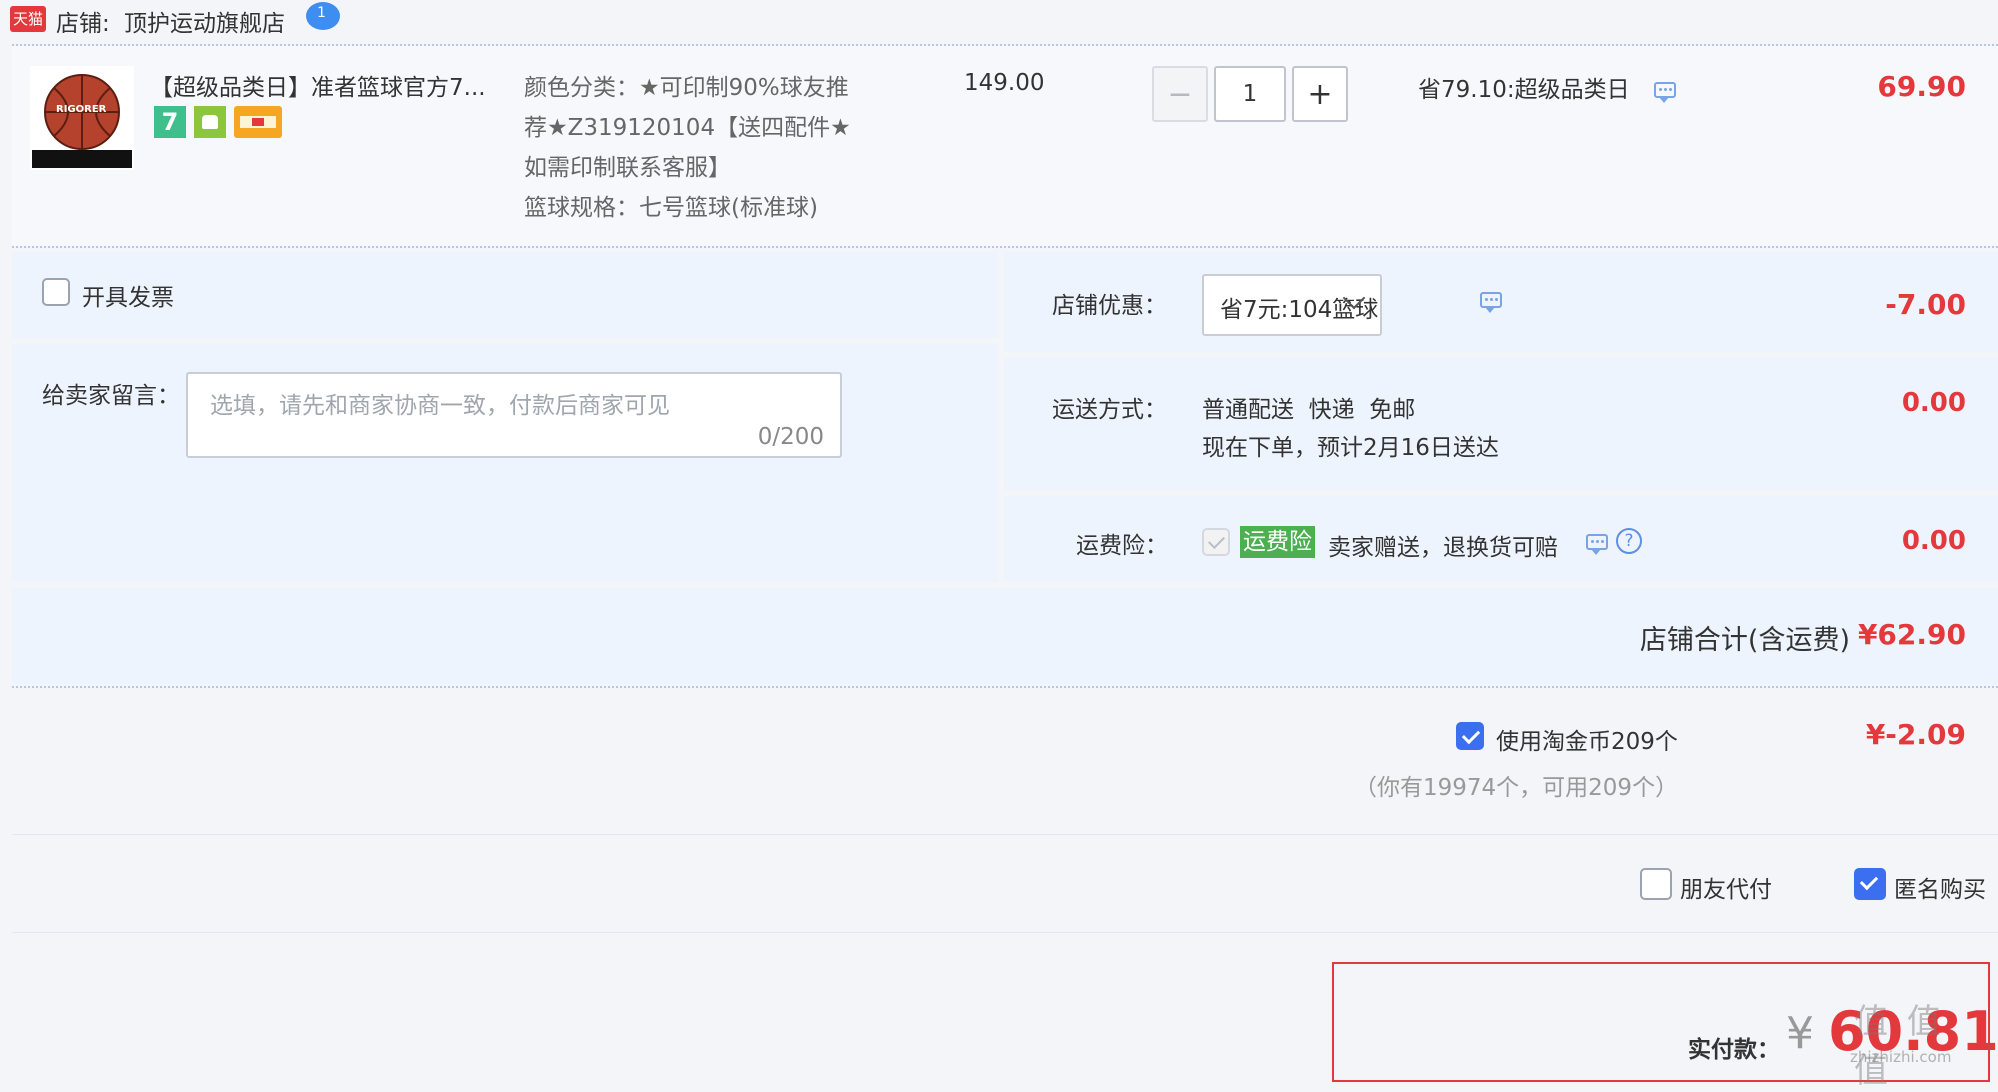 The width and height of the screenshot is (1998, 1092). Describe the element at coordinates (1587, 742) in the screenshot. I see `taojinbi-label: 使用淘金币209个` at that location.